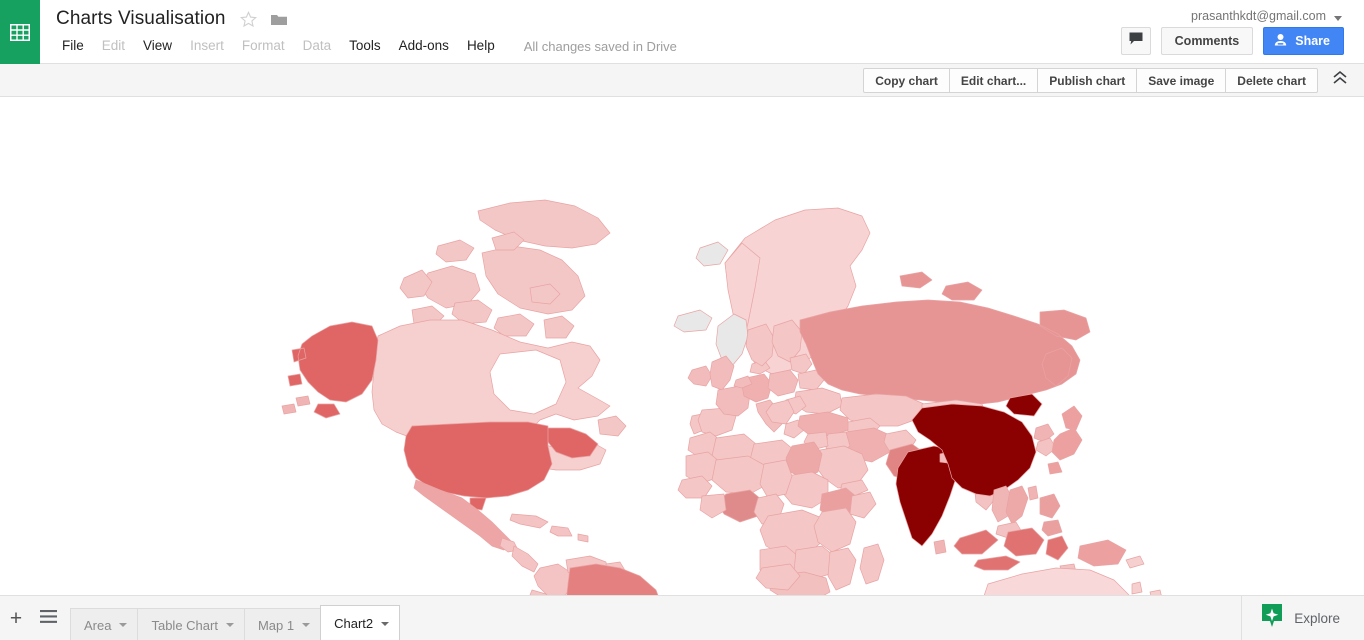  I want to click on region-vanuatu, so click(1137, 588).